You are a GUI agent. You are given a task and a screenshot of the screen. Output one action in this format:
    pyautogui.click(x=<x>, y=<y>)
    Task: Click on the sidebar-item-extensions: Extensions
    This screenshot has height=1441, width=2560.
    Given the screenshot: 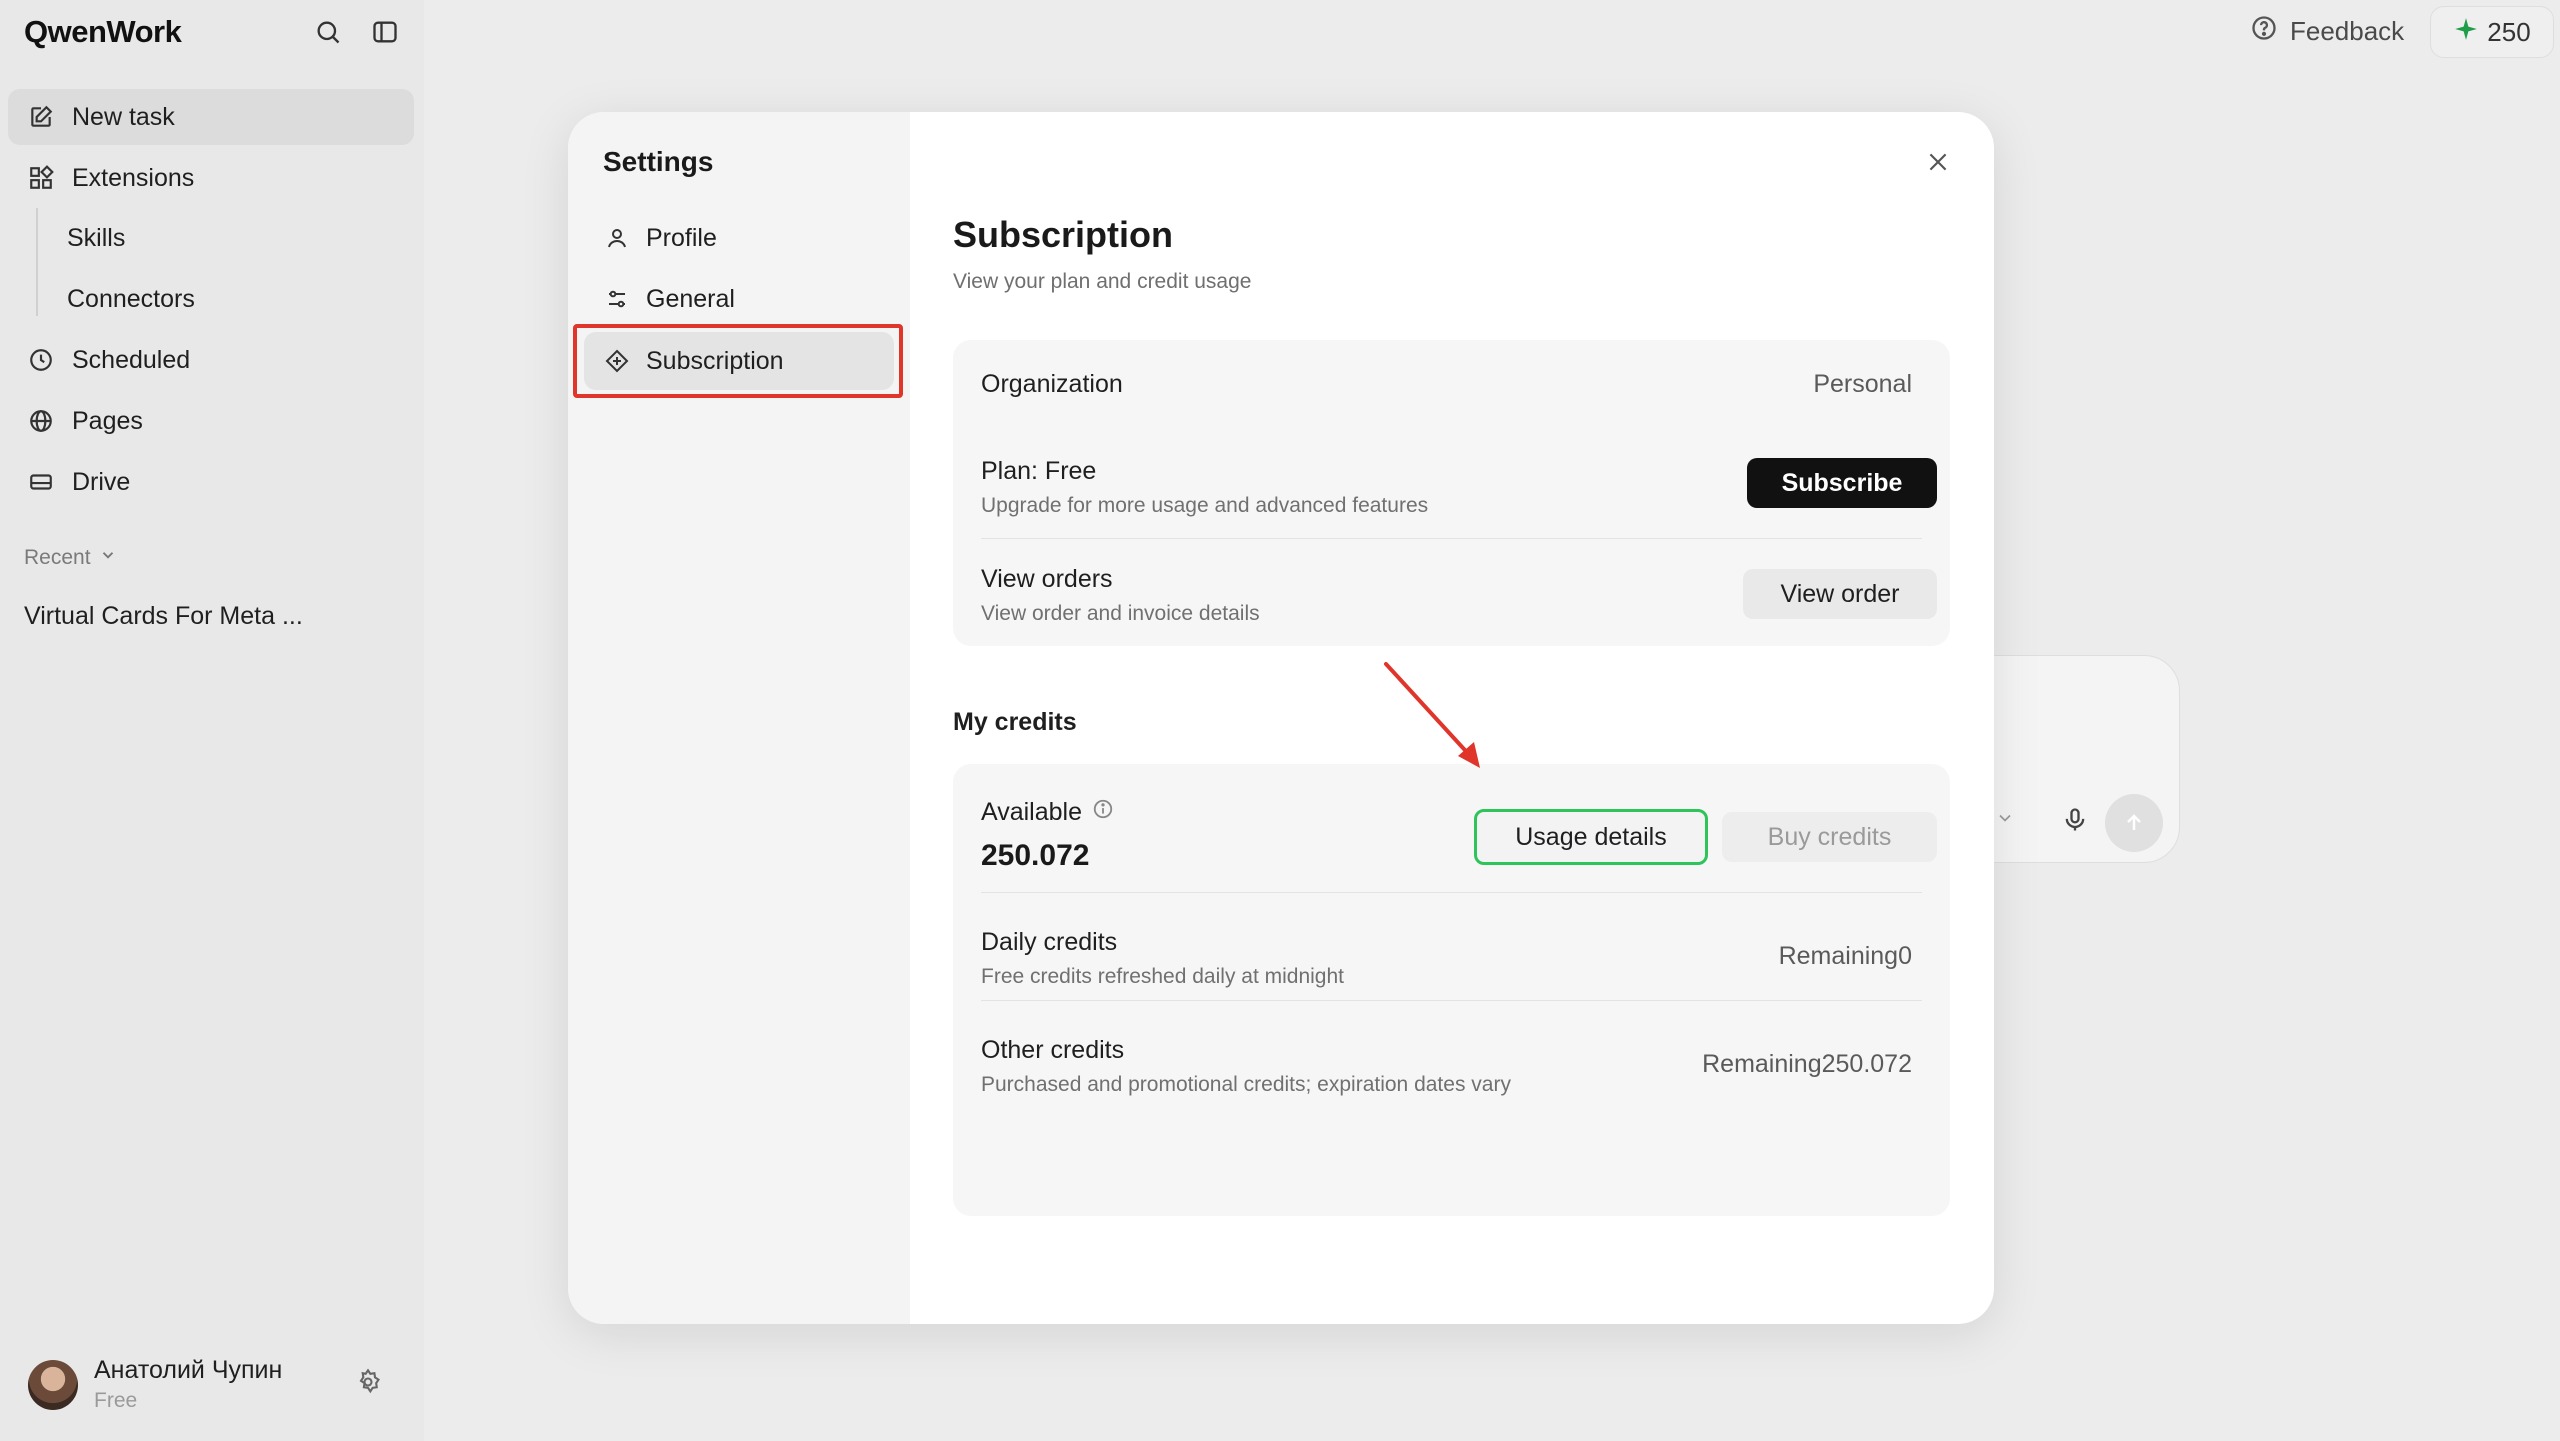 What is the action you would take?
    pyautogui.click(x=211, y=178)
    